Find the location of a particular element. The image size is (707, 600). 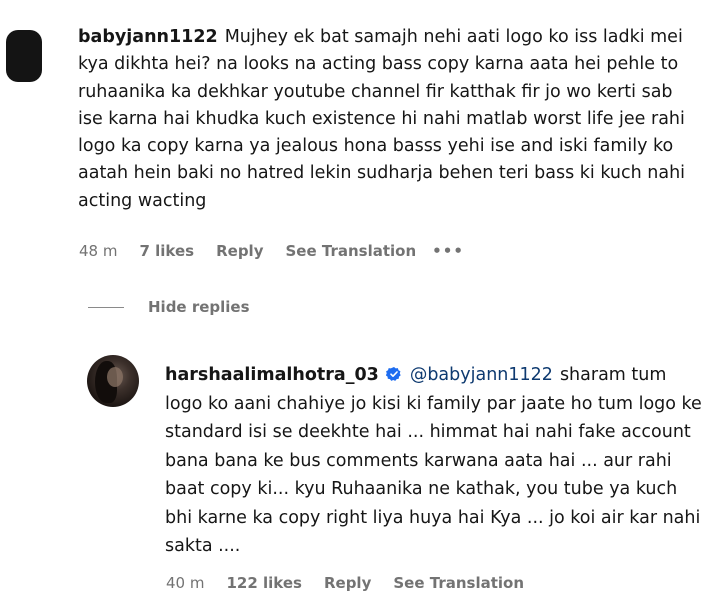

hide-replies-toggle: Hide replies is located at coordinates (169, 307).